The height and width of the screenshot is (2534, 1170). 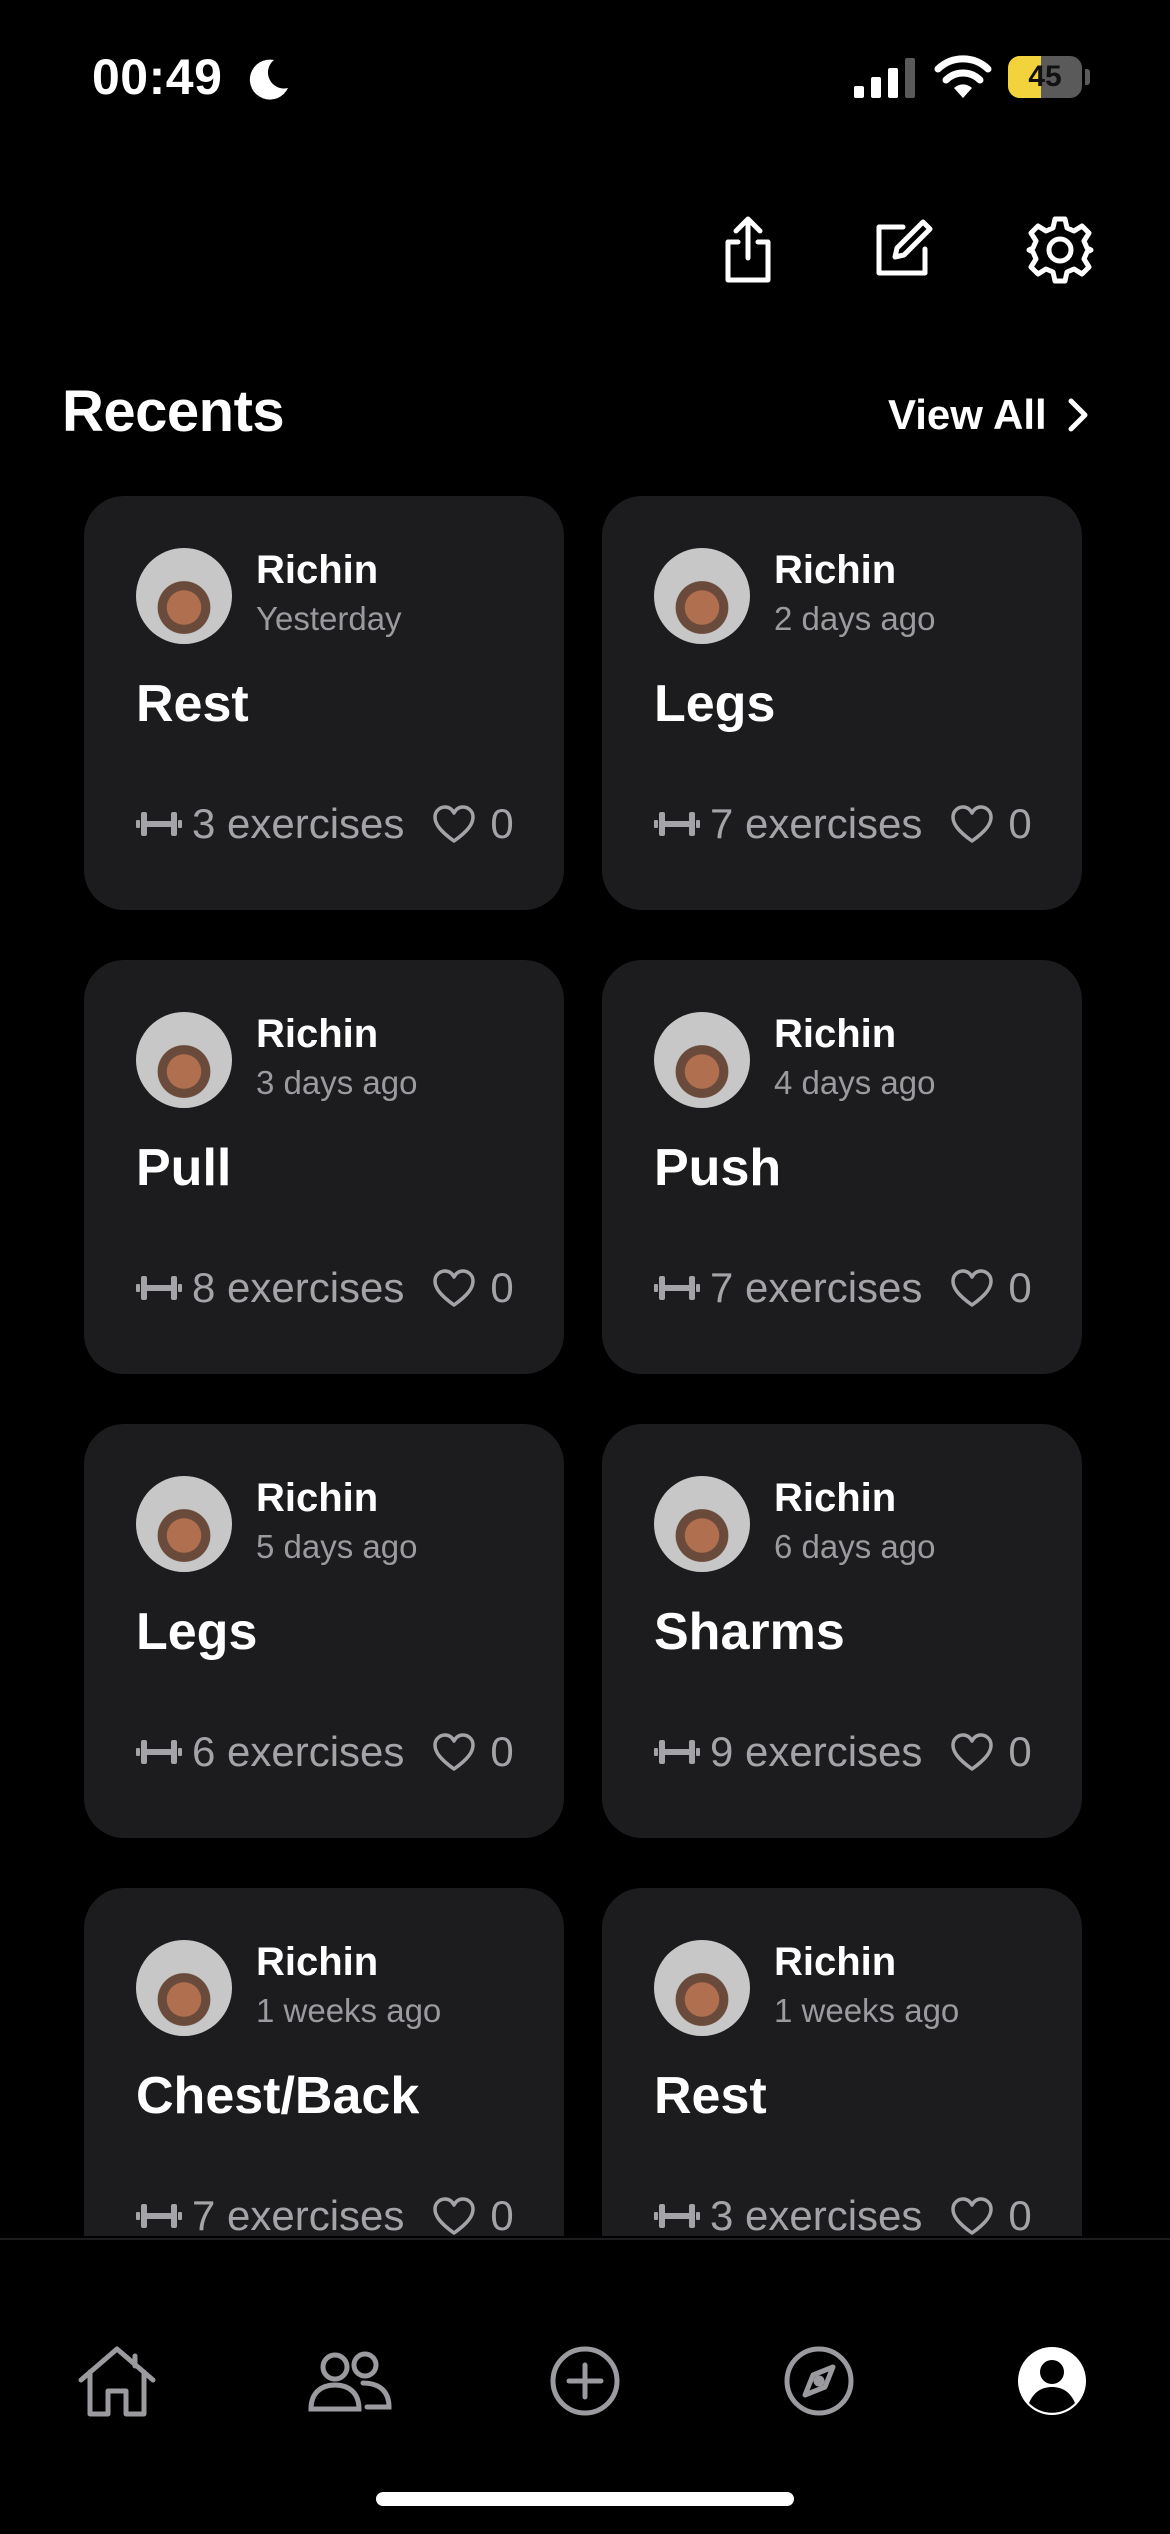 I want to click on workout-card: Richin 4 days ago Push 7 exercises 0, so click(x=842, y=1167).